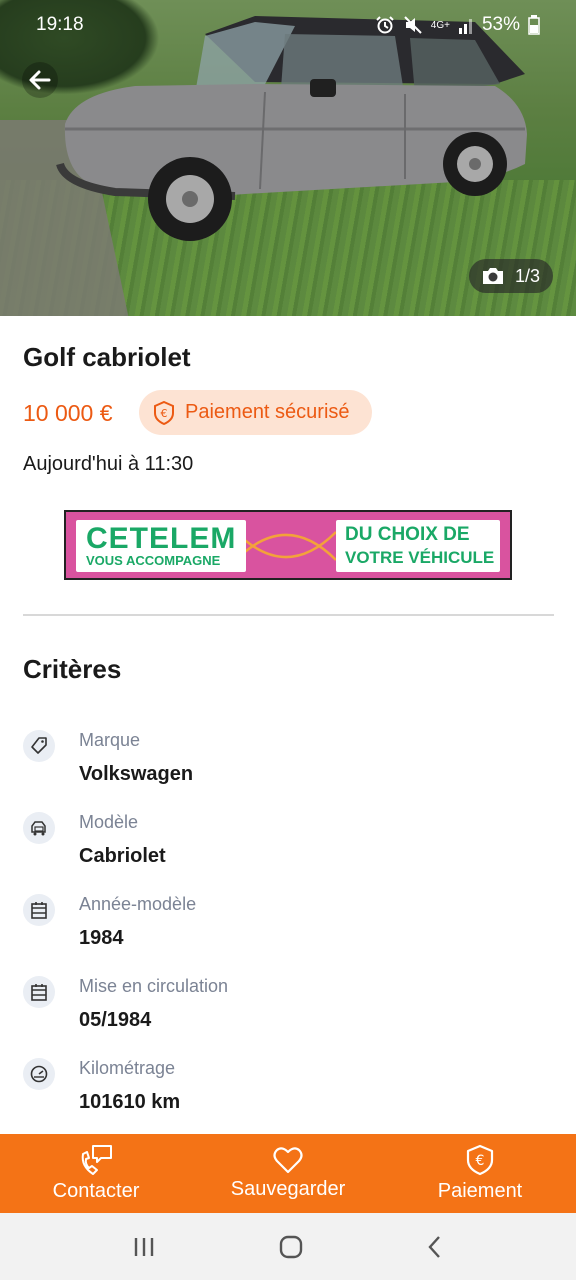 The height and width of the screenshot is (1280, 576). Describe the element at coordinates (493, 276) in the screenshot. I see `camera-icon` at that location.